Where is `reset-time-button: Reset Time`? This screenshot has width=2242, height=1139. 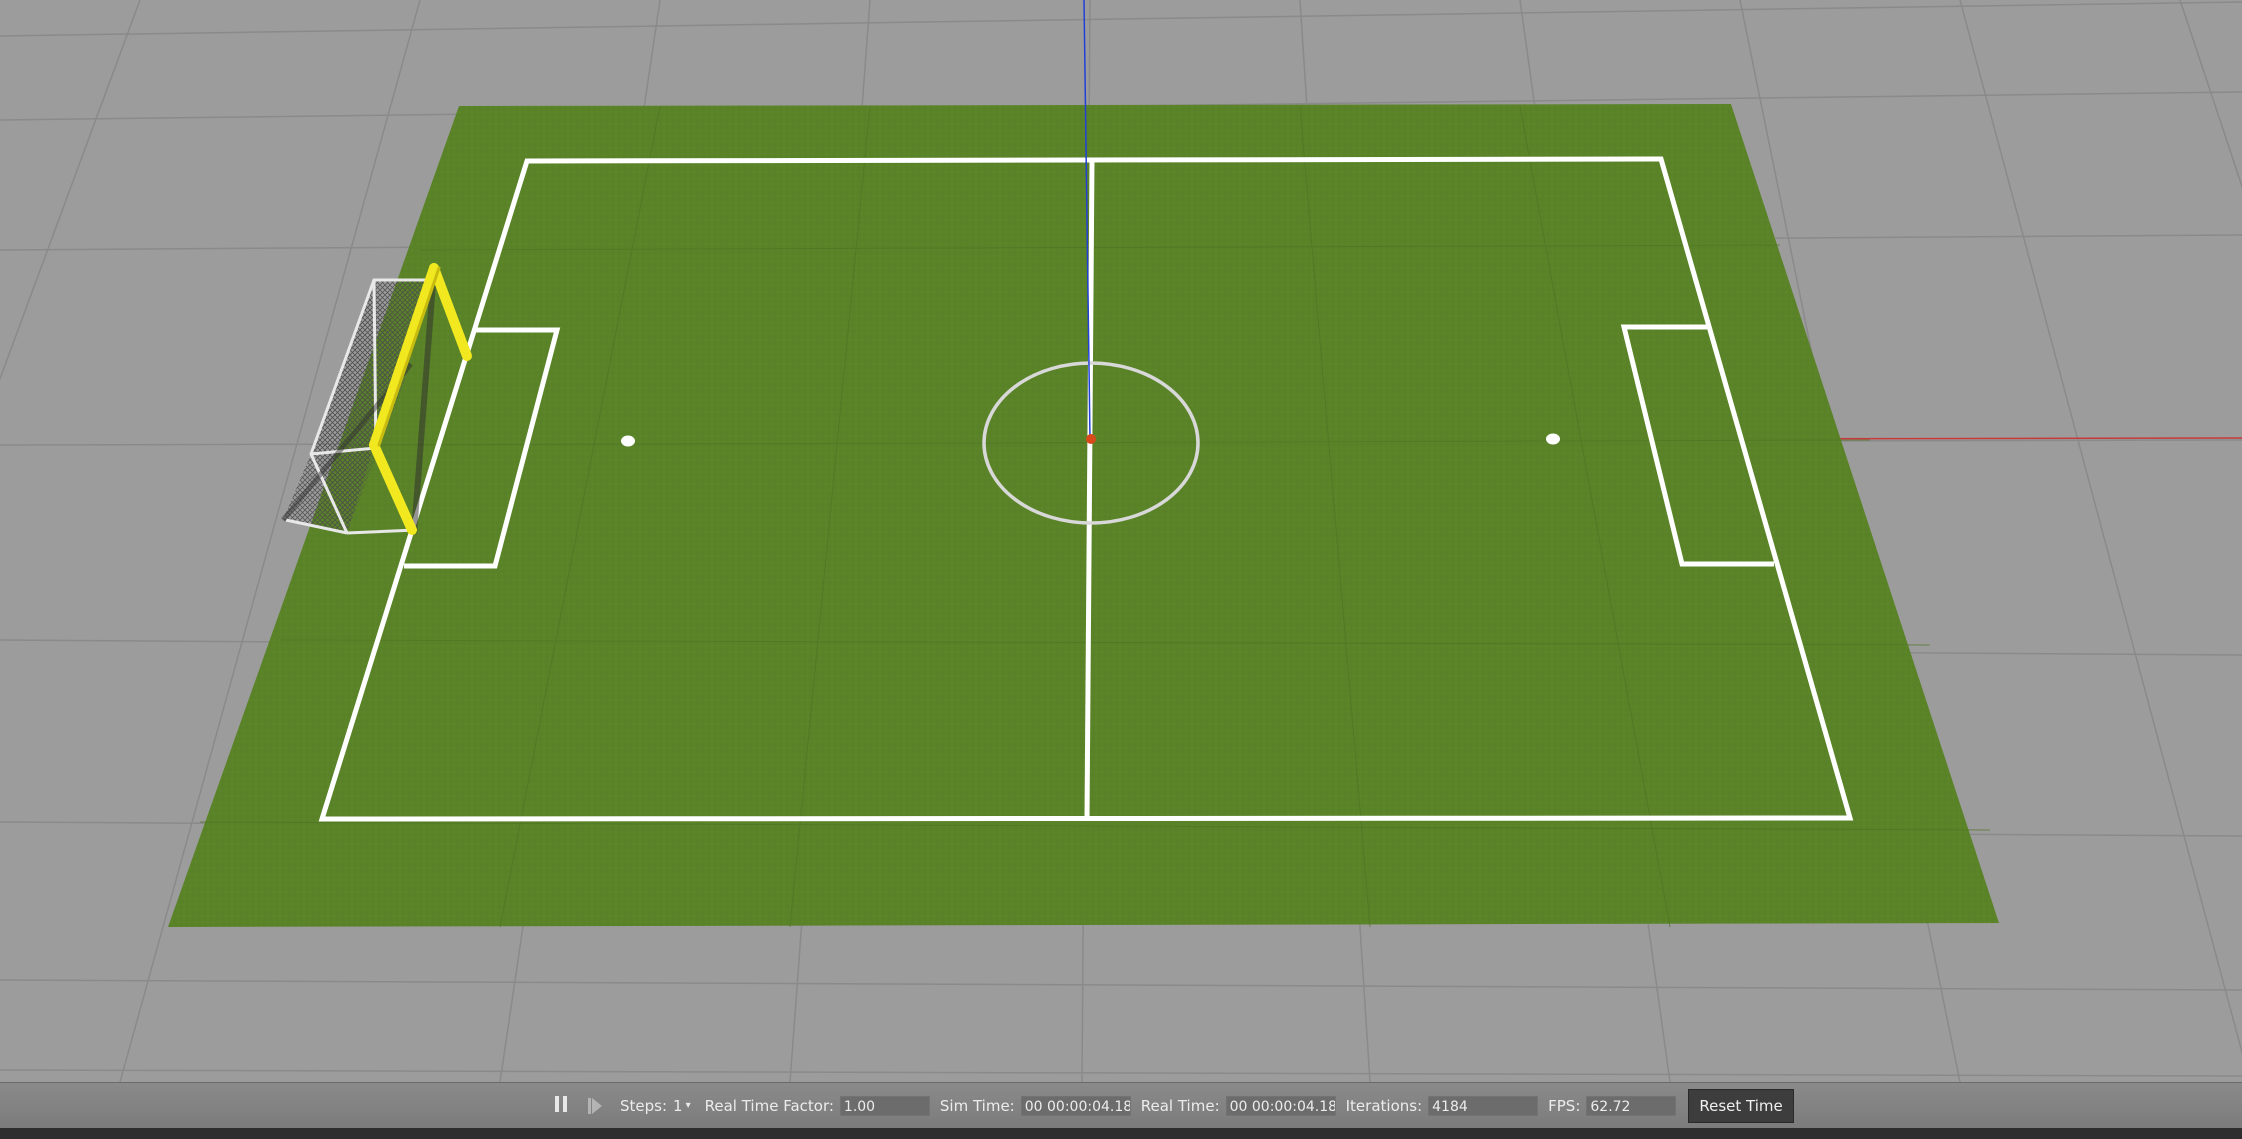 reset-time-button: Reset Time is located at coordinates (1741, 1105).